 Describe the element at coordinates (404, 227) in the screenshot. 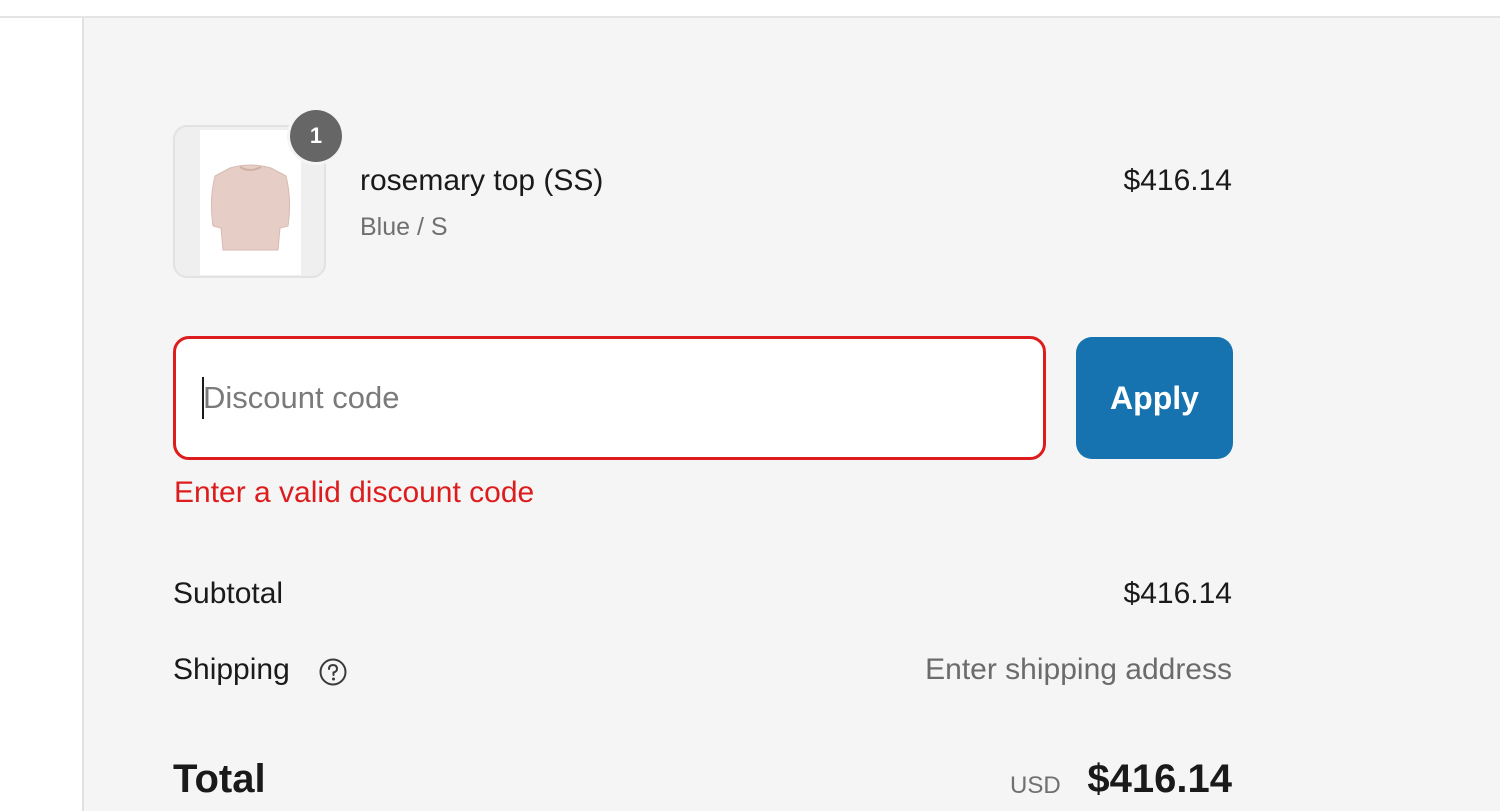

I see `product-variant: Blue / S` at that location.